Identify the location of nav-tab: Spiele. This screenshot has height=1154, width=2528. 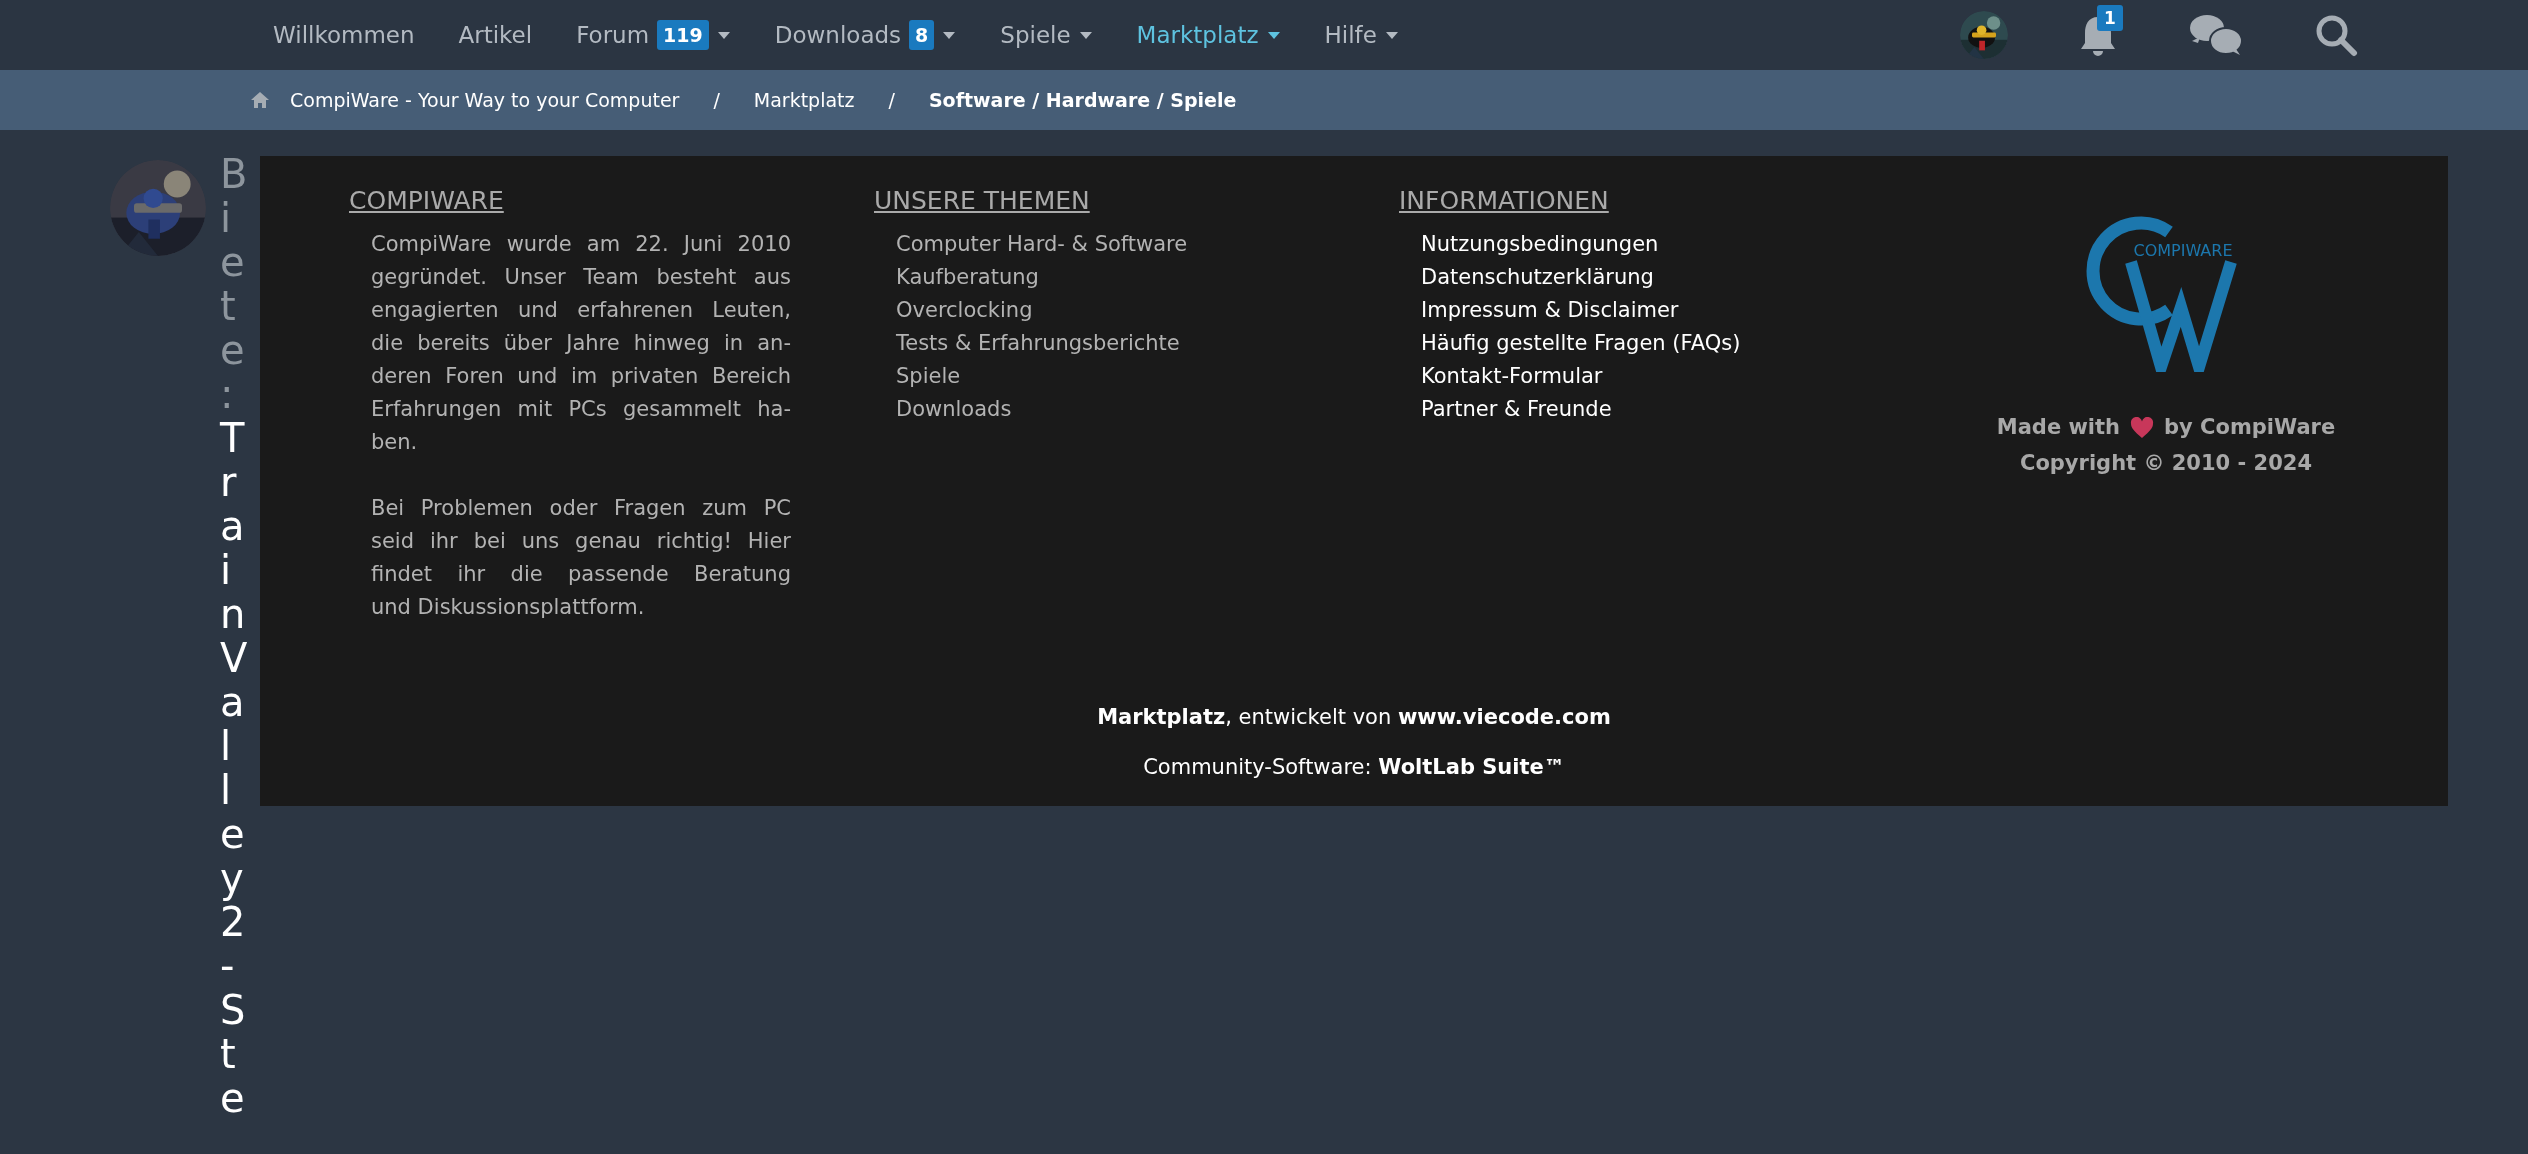
(1046, 35).